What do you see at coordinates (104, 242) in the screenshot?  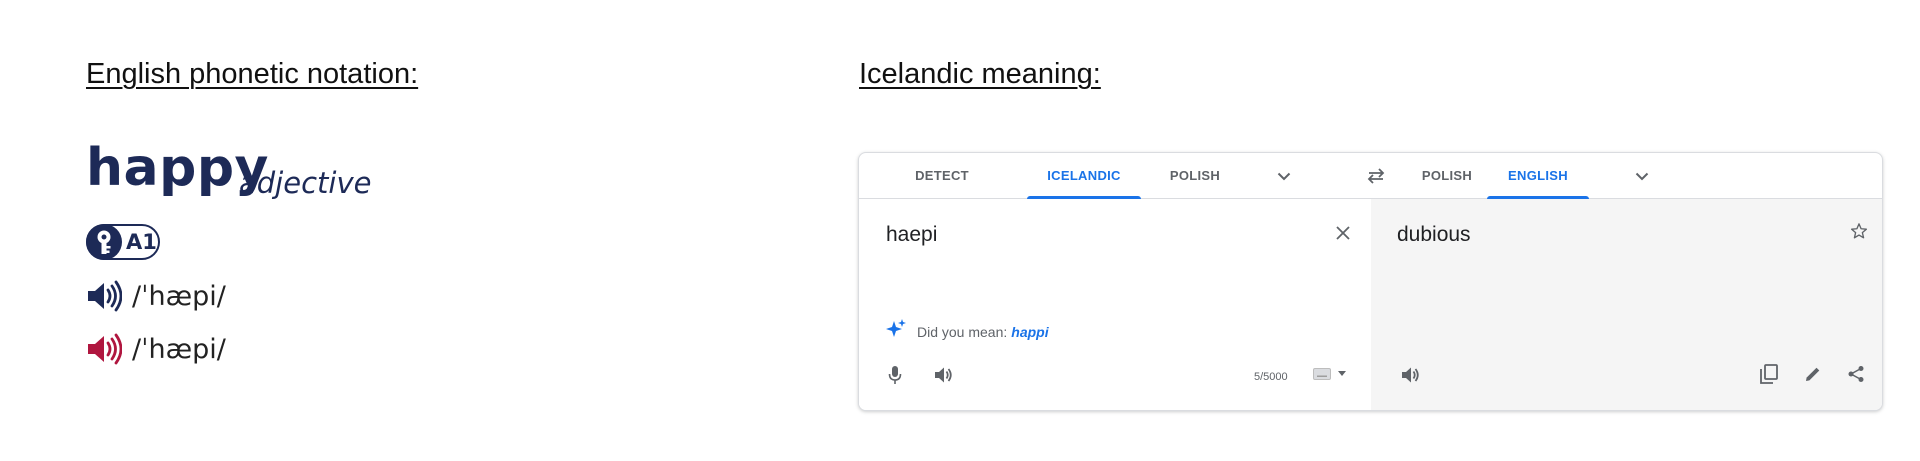 I see `key-icon` at bounding box center [104, 242].